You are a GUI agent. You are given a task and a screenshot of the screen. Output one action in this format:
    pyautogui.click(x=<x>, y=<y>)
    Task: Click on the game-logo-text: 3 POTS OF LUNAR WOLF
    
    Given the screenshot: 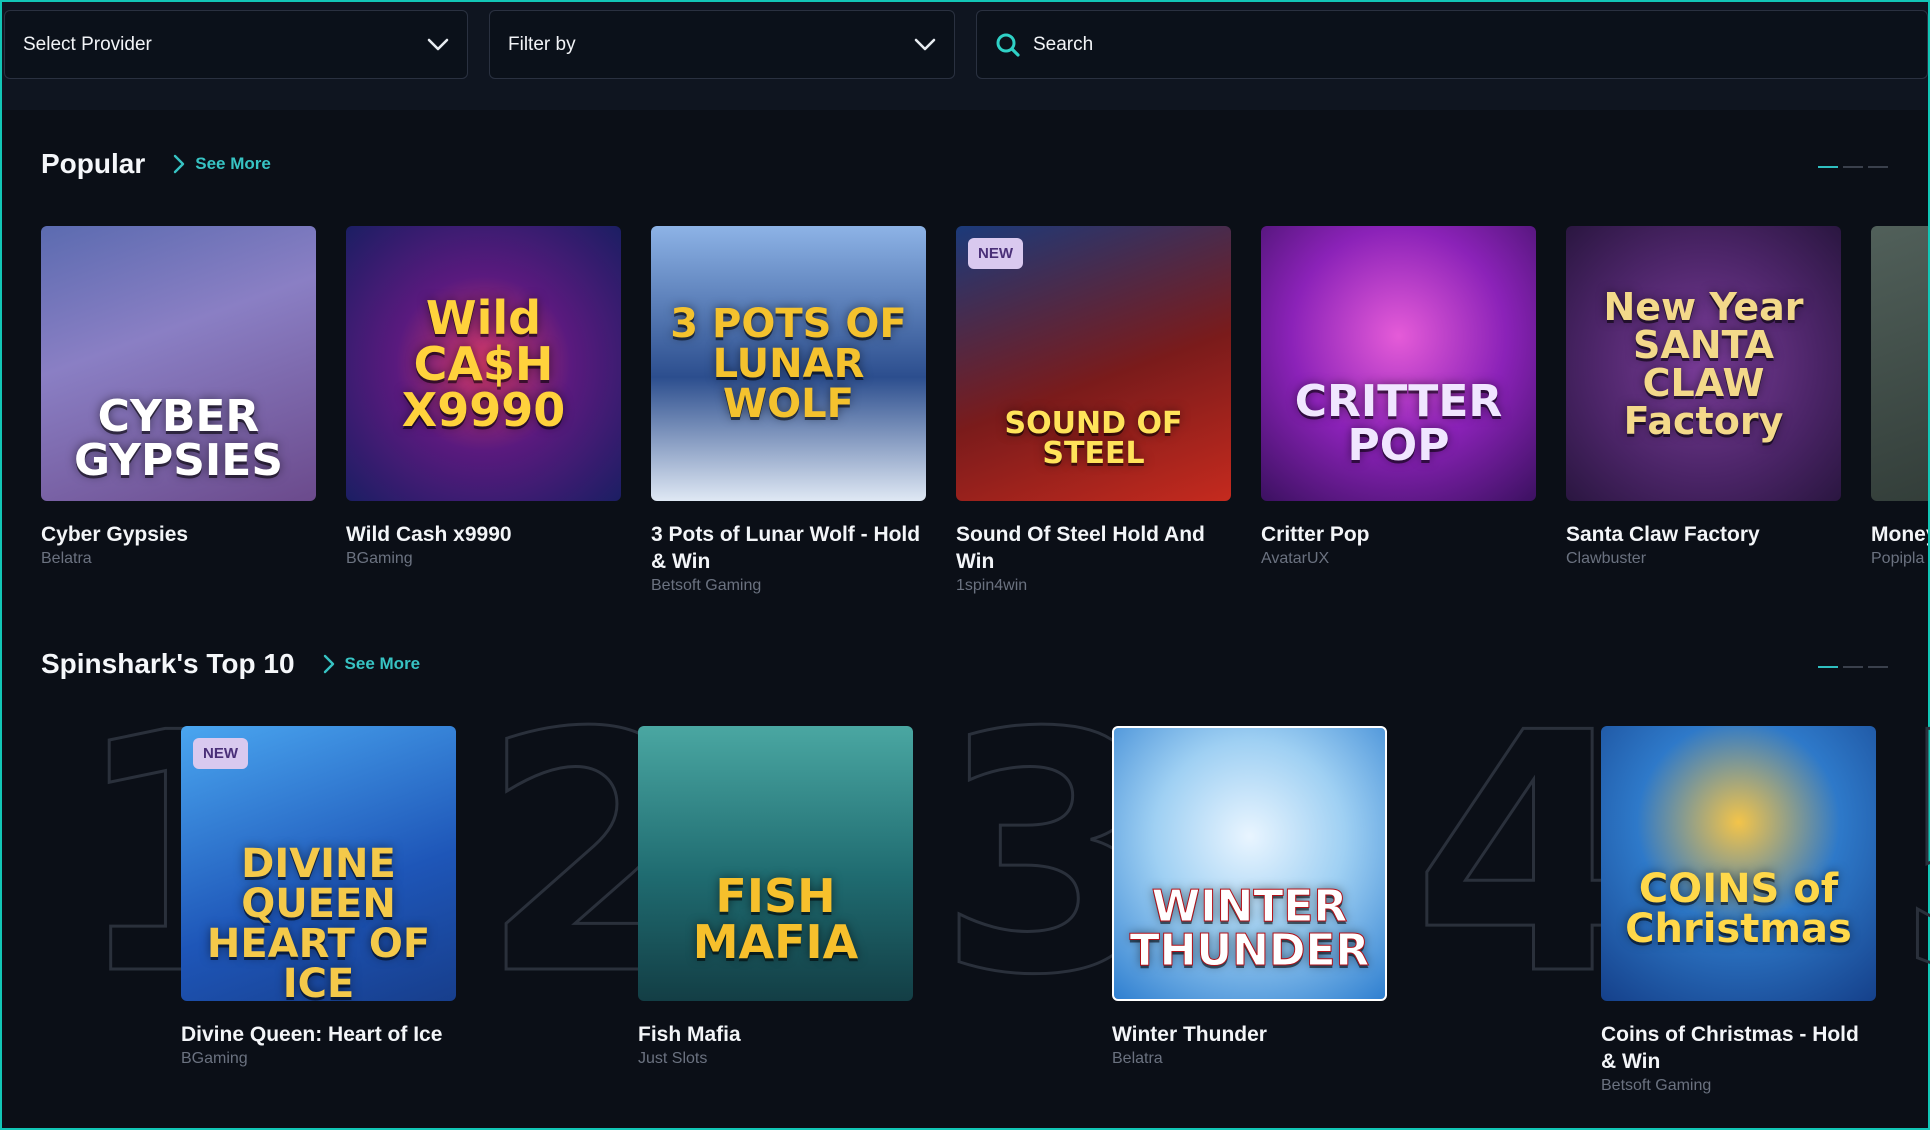 What is the action you would take?
    pyautogui.click(x=788, y=363)
    